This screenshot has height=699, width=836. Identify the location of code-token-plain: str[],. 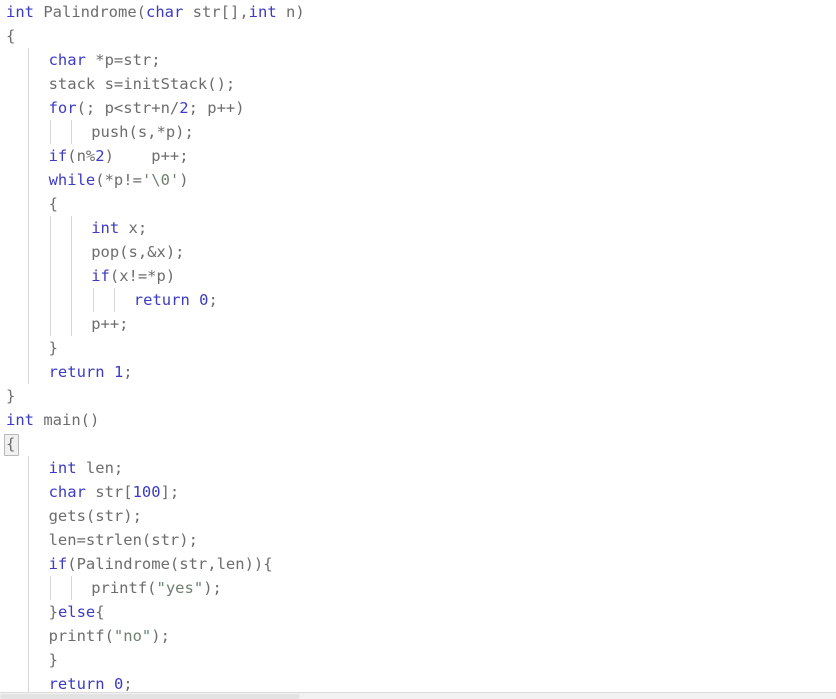
(216, 12).